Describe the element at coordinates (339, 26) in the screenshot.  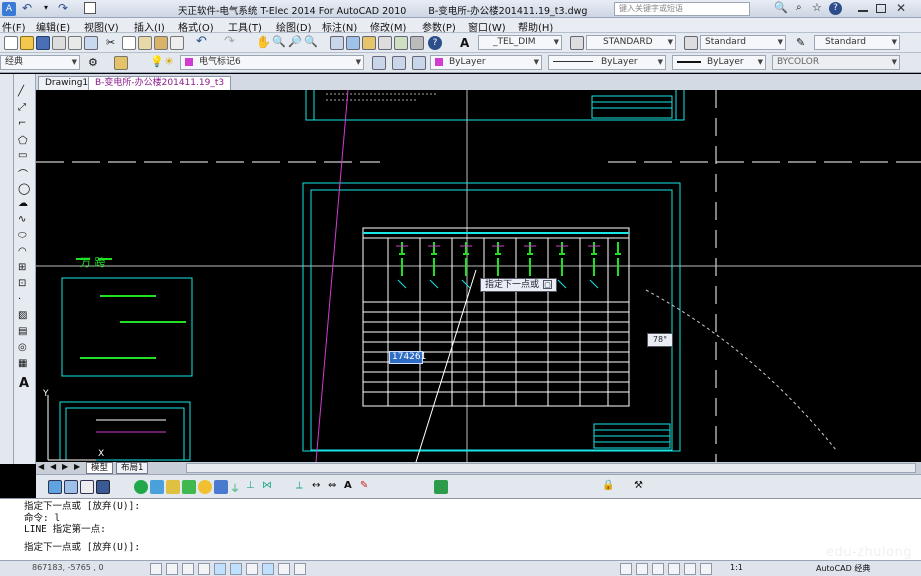
I see `menu-dimension: 标注(N)` at that location.